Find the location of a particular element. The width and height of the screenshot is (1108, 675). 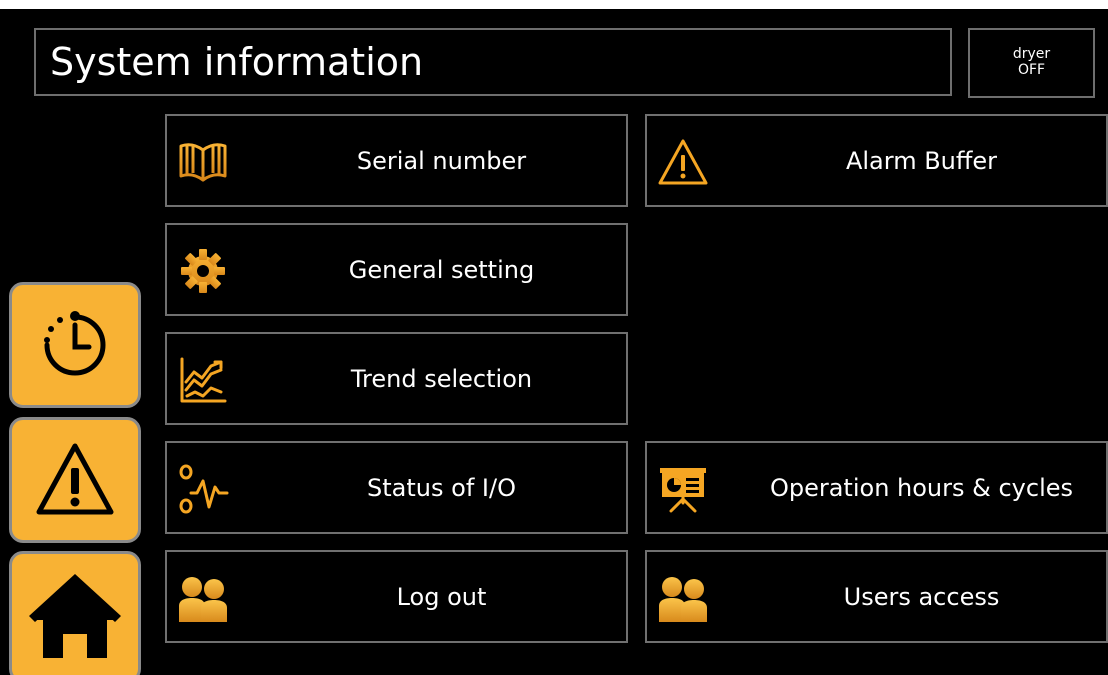

page-title: System information is located at coordinates (493, 62).